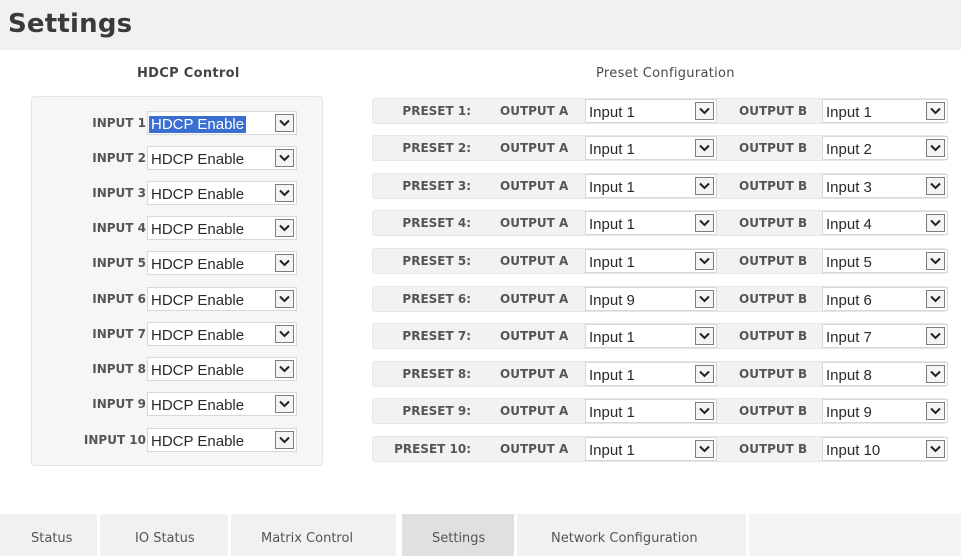 The width and height of the screenshot is (961, 556). What do you see at coordinates (885, 148) in the screenshot?
I see `output-b-select: Input 2` at bounding box center [885, 148].